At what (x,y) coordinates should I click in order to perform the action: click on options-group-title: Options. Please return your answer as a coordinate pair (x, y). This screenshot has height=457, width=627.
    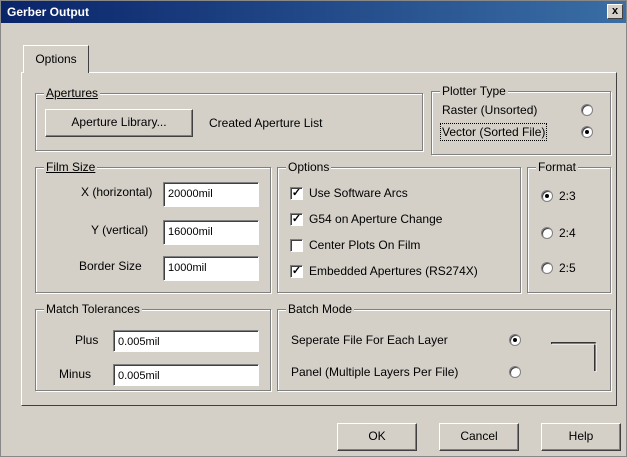
    Looking at the image, I should click on (309, 167).